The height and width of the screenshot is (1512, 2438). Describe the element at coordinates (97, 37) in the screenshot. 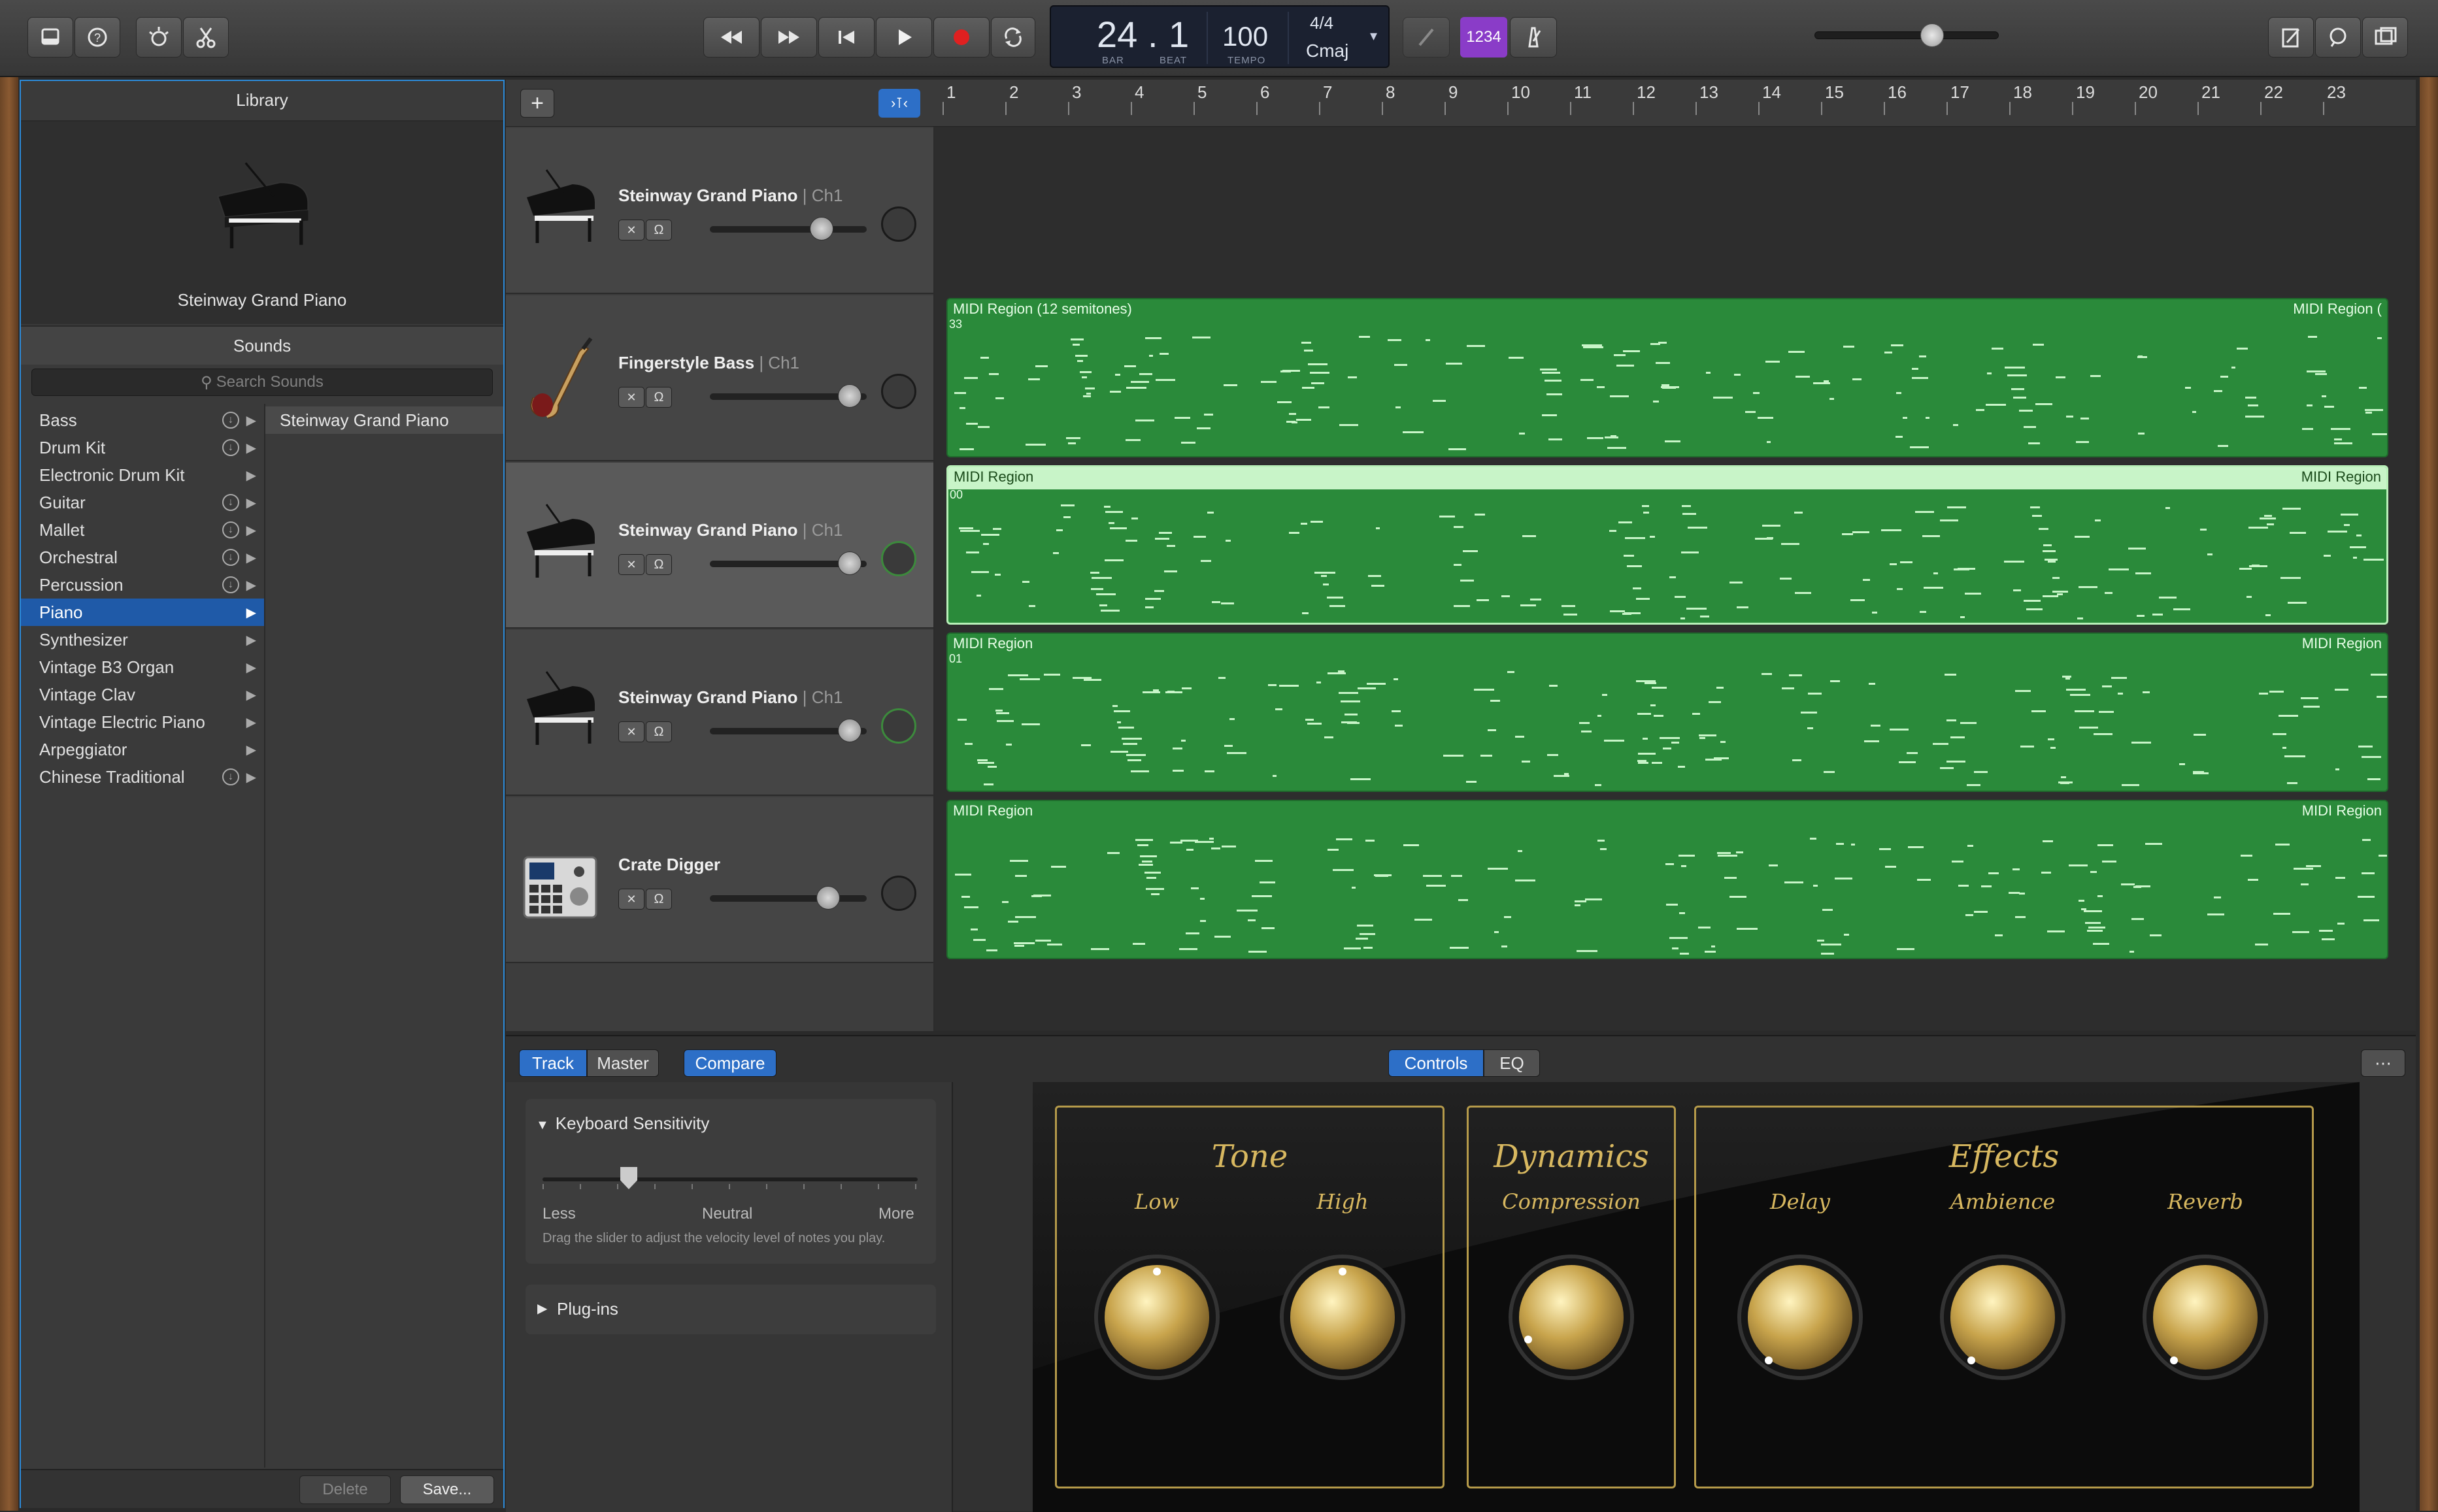

I see `help-icon: ?` at that location.